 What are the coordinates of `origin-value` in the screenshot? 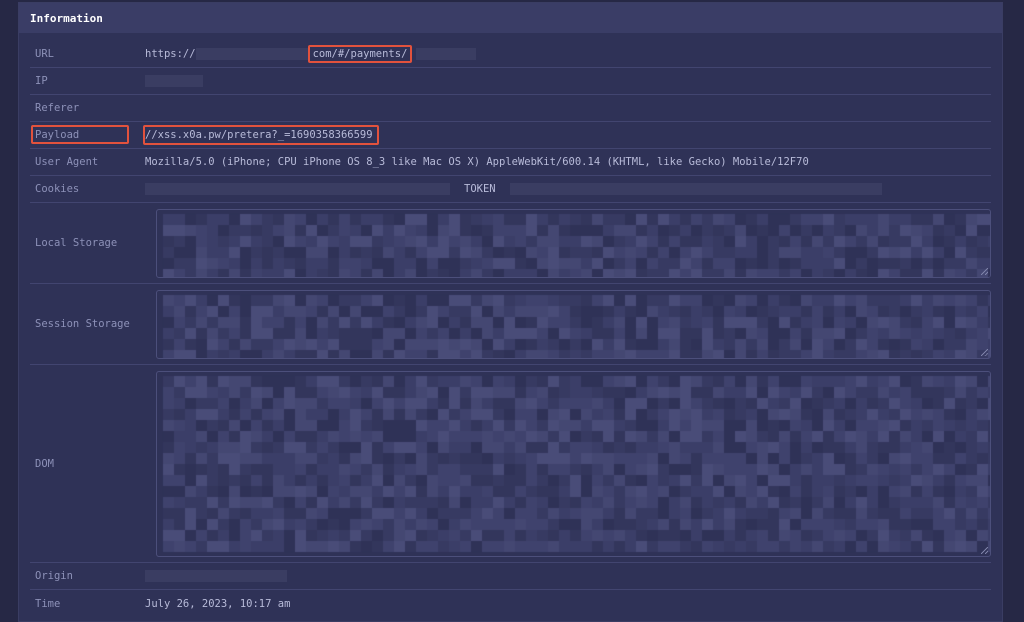 It's located at (216, 576).